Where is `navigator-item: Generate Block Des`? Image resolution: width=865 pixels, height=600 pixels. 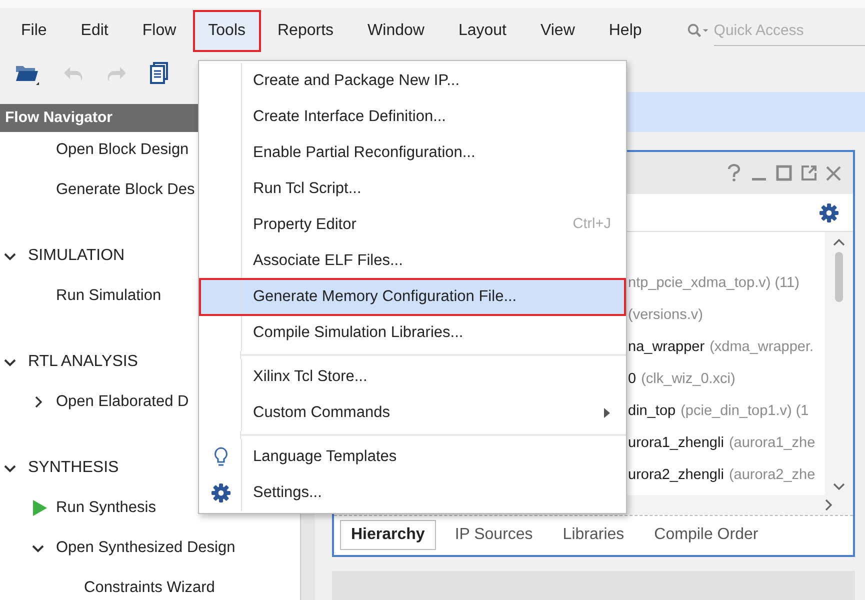
navigator-item: Generate Block Des is located at coordinates (125, 190).